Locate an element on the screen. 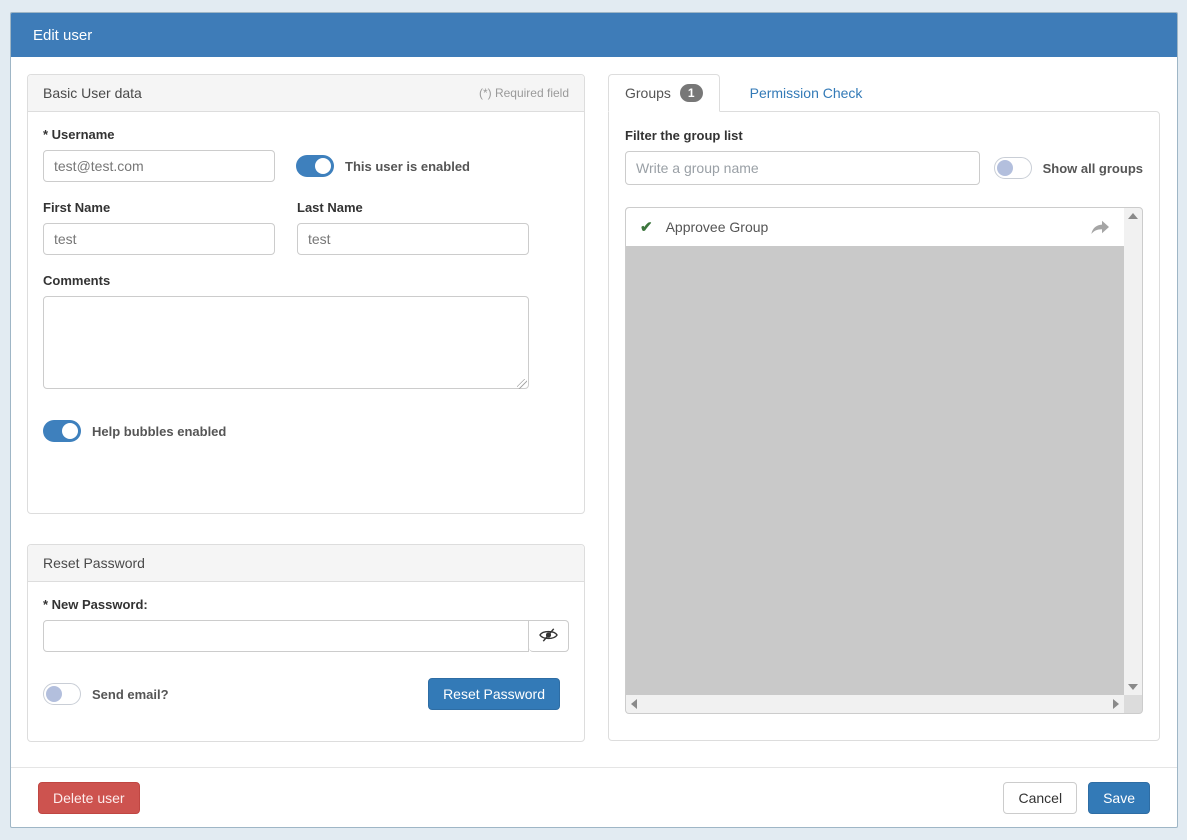  show-all-groups-label: Show all groups is located at coordinates (1092, 168).